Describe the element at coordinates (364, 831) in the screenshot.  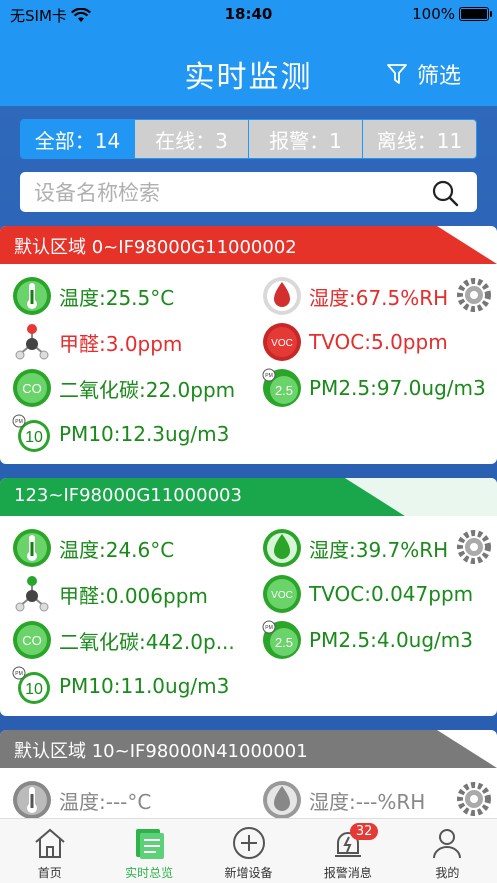
I see `alarm-count-badge: 32` at that location.